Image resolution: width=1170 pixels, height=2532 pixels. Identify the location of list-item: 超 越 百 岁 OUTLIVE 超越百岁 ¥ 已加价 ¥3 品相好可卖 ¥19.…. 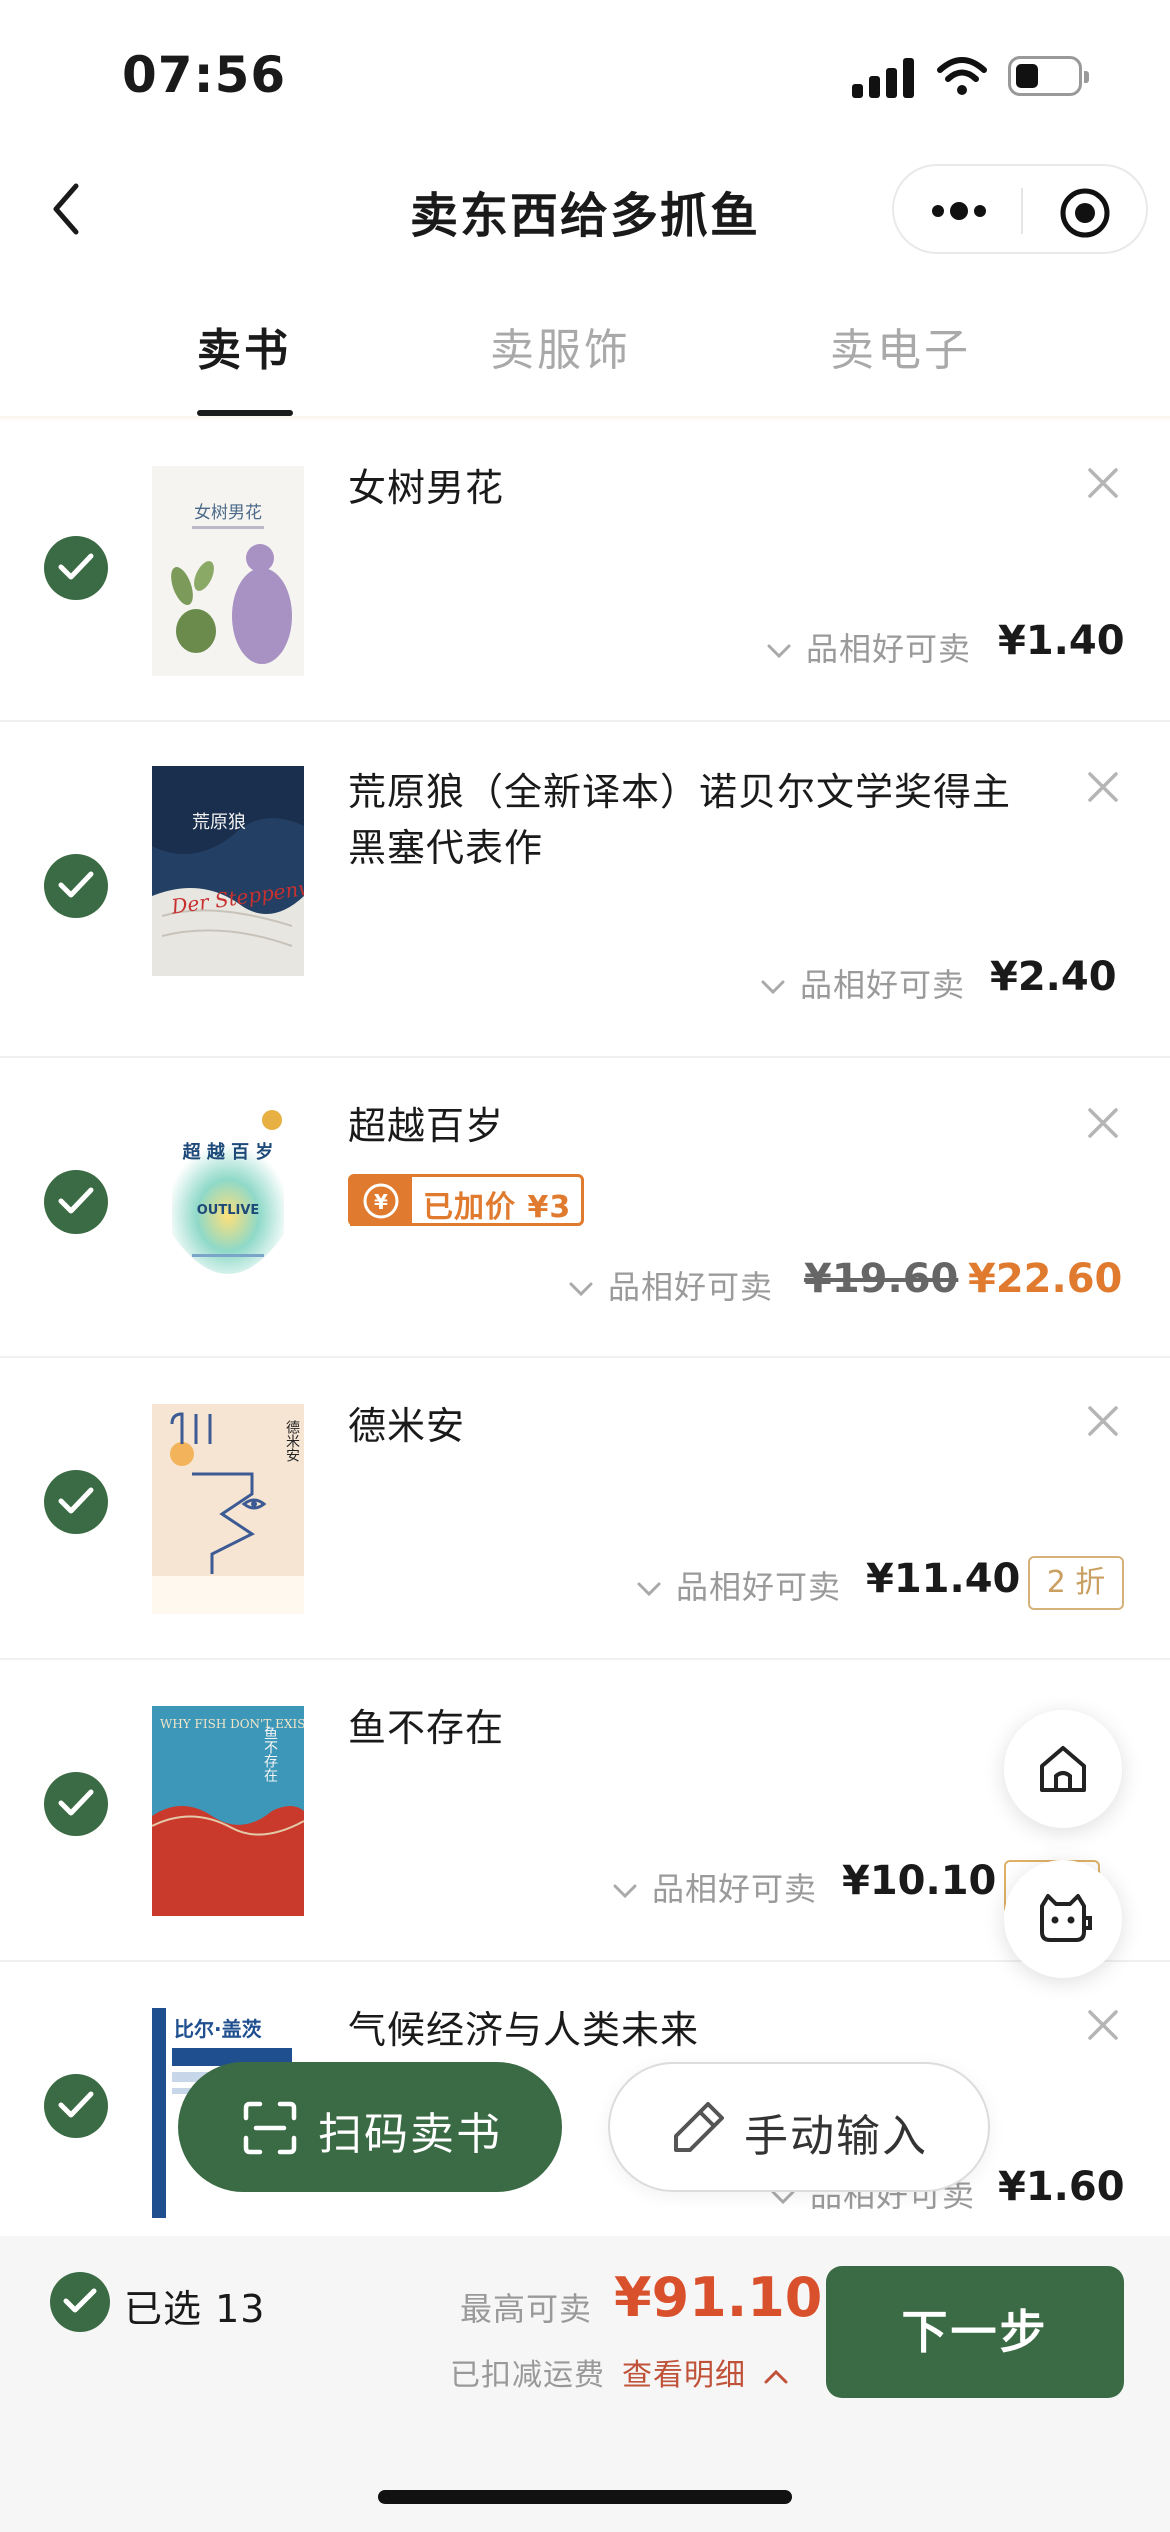
(585, 1208).